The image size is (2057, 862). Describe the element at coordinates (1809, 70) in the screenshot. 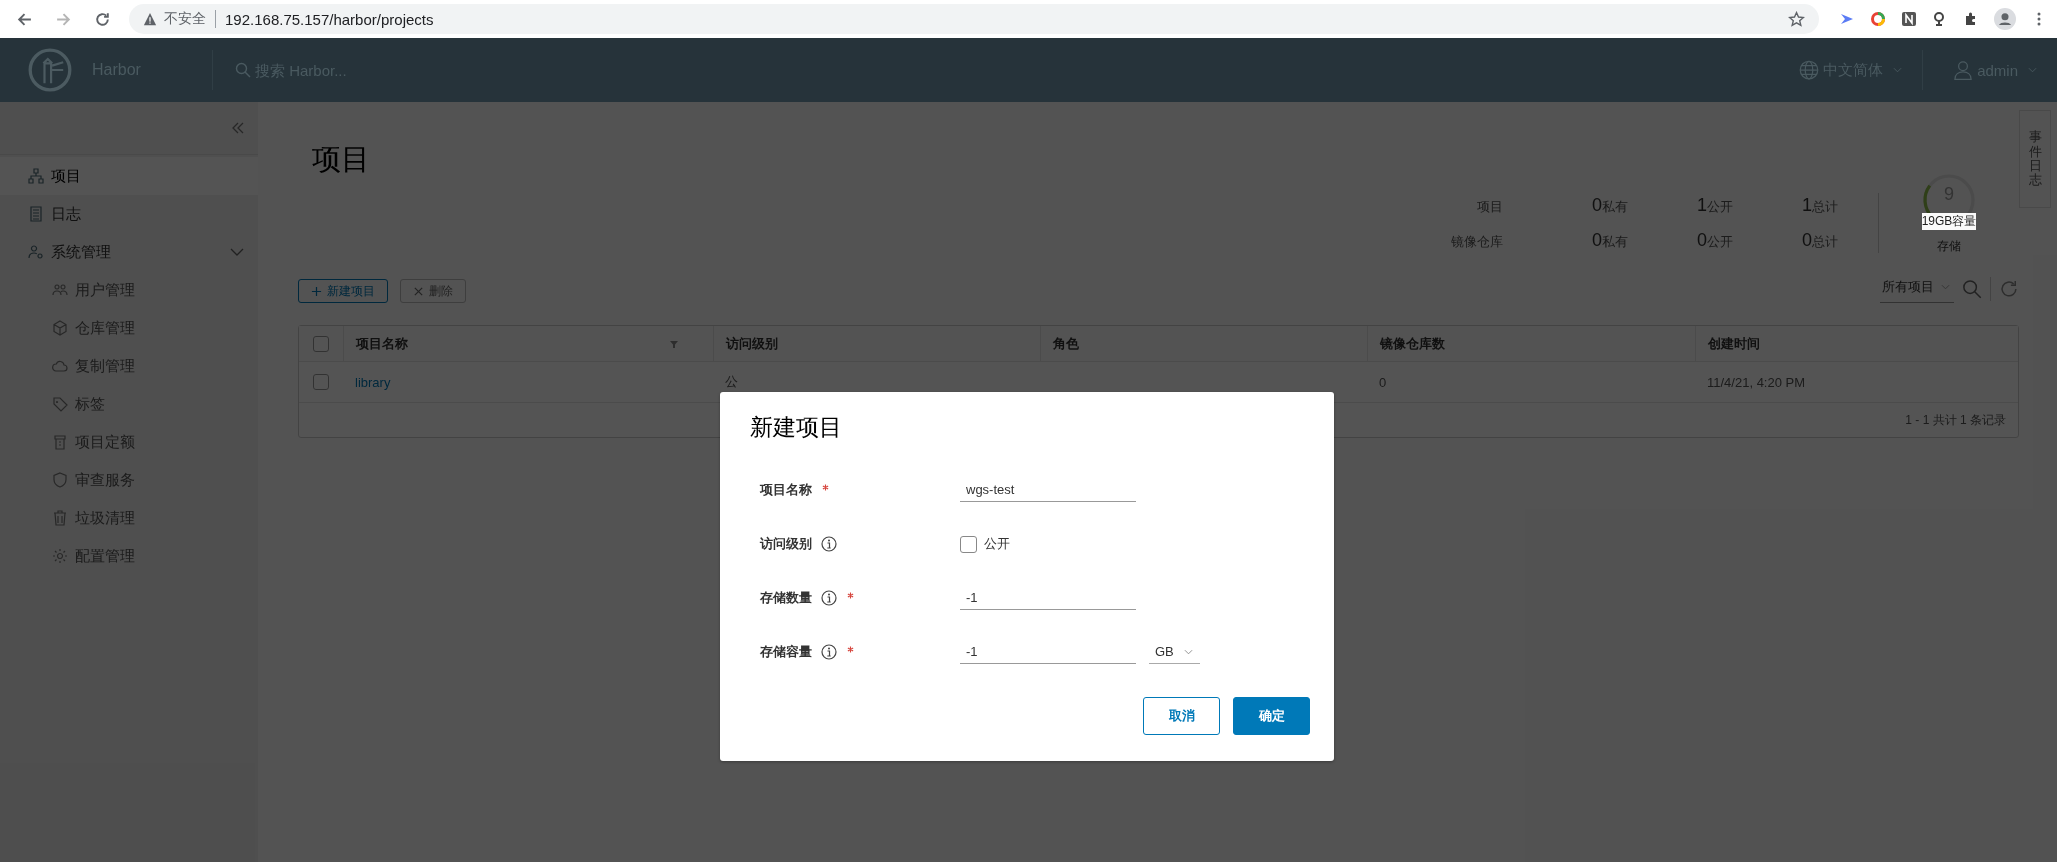

I see `globe-icon` at that location.